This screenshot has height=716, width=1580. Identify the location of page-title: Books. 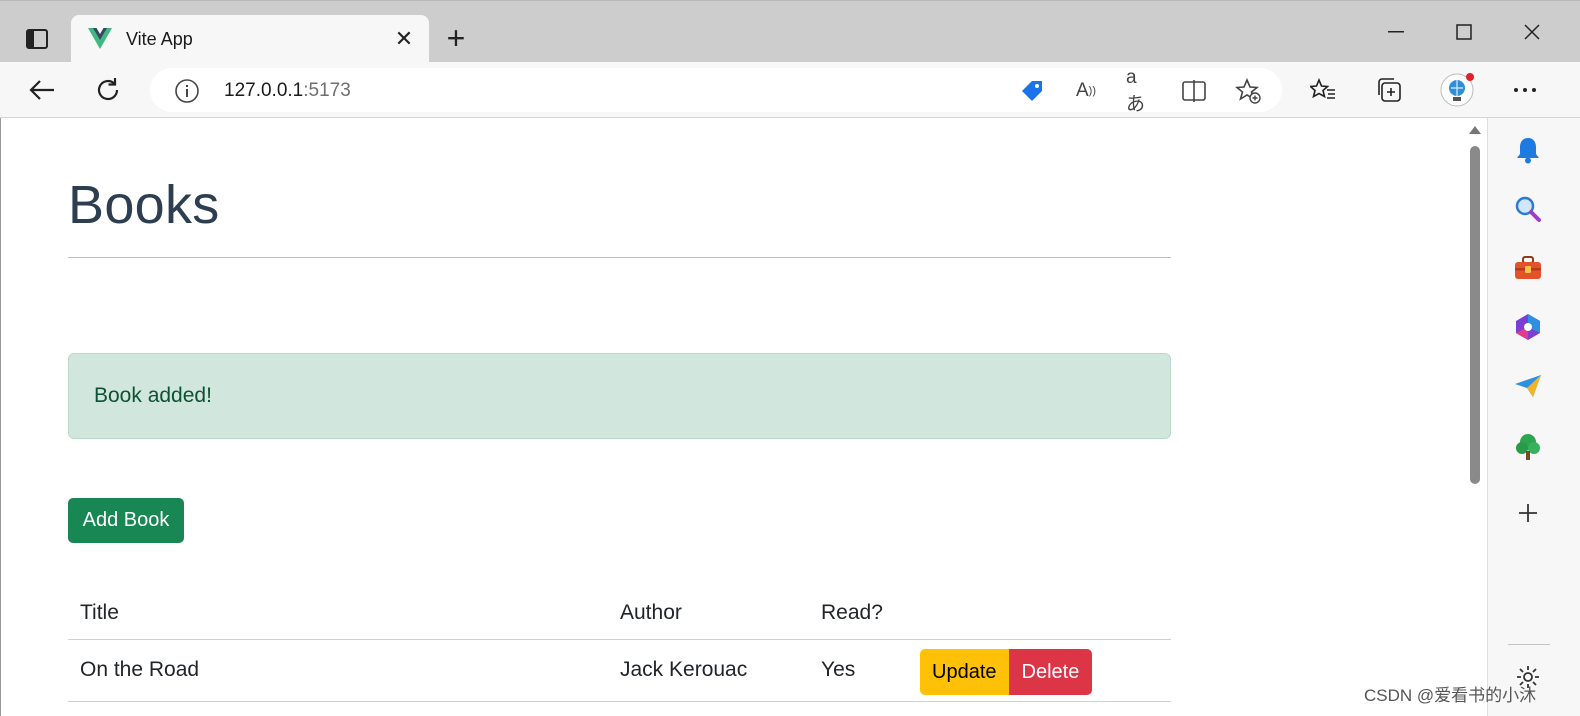
(144, 205).